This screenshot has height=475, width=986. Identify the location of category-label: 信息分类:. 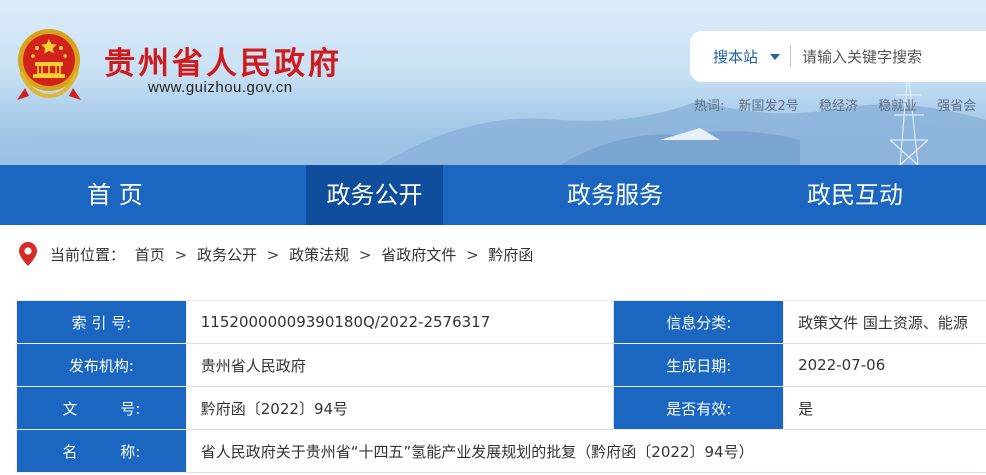
(699, 322).